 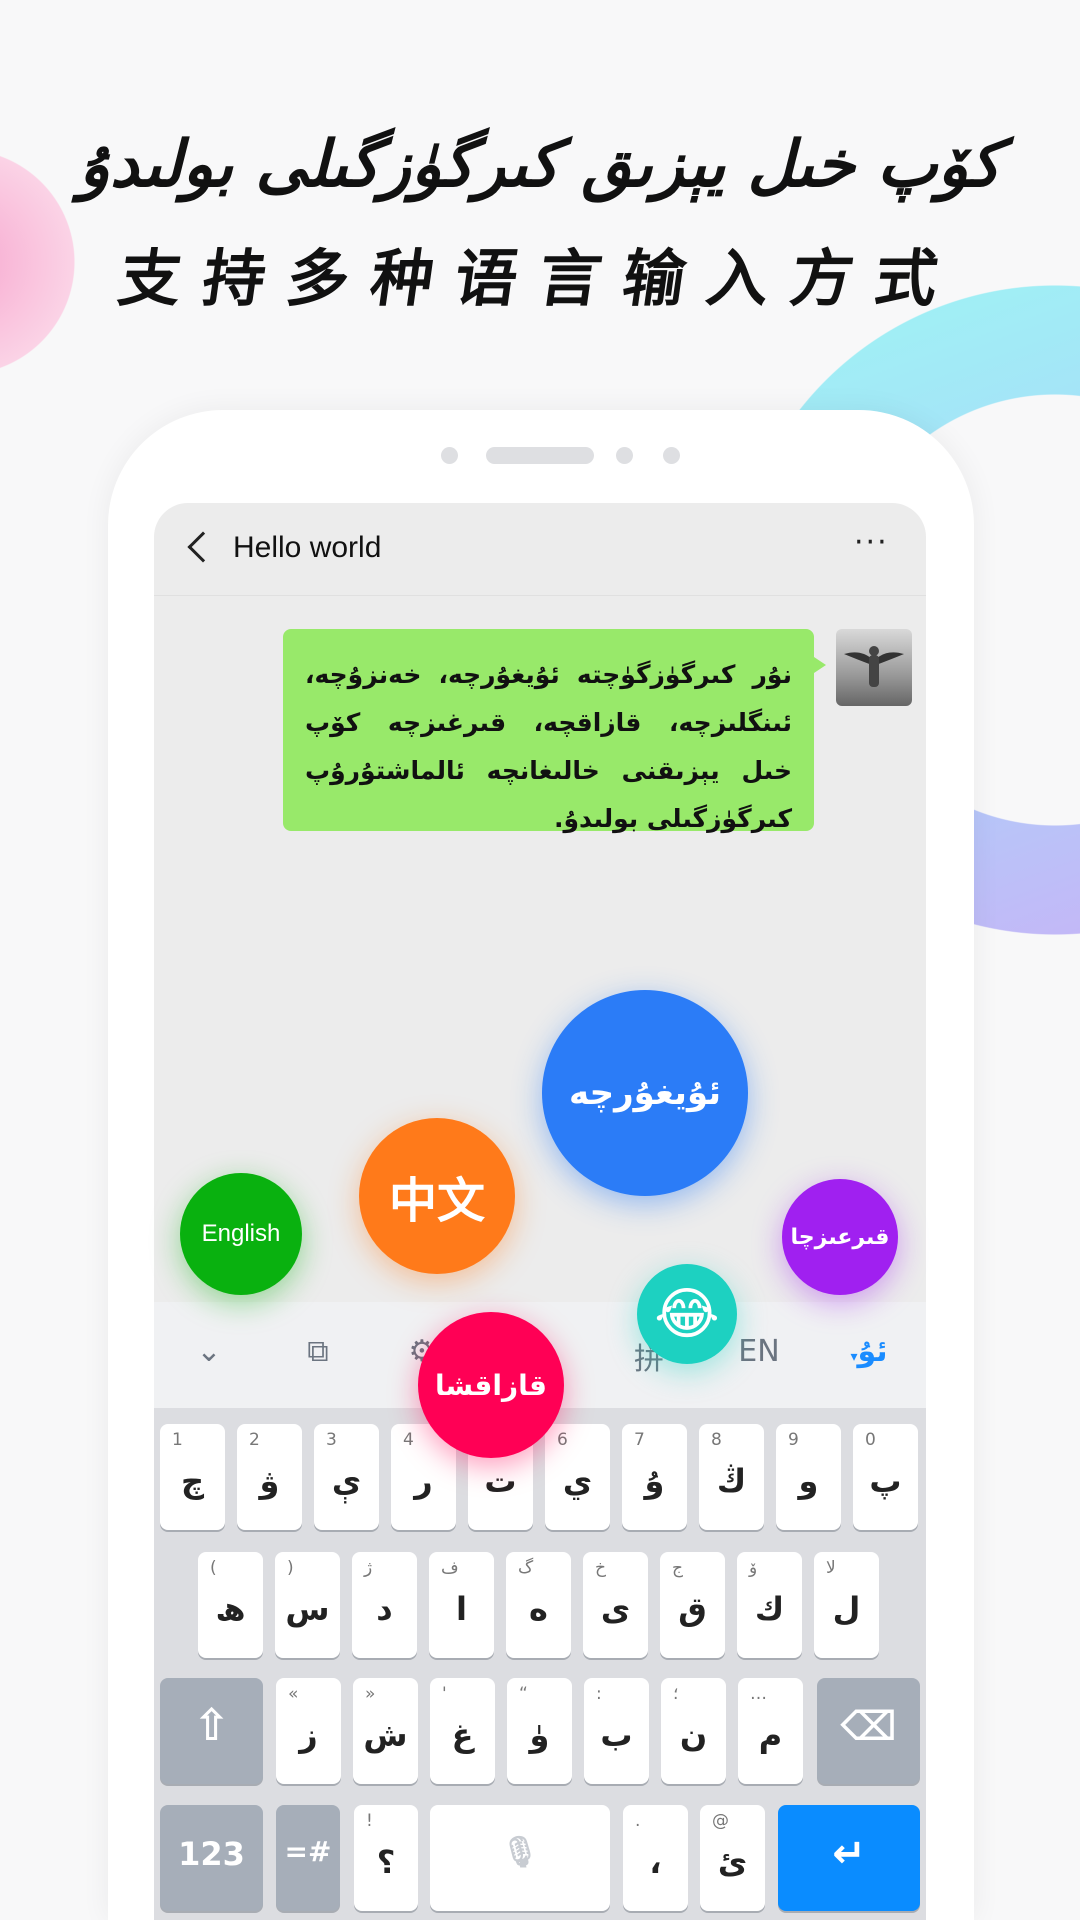 What do you see at coordinates (770, 1735) in the screenshot?
I see `key-primary: م` at bounding box center [770, 1735].